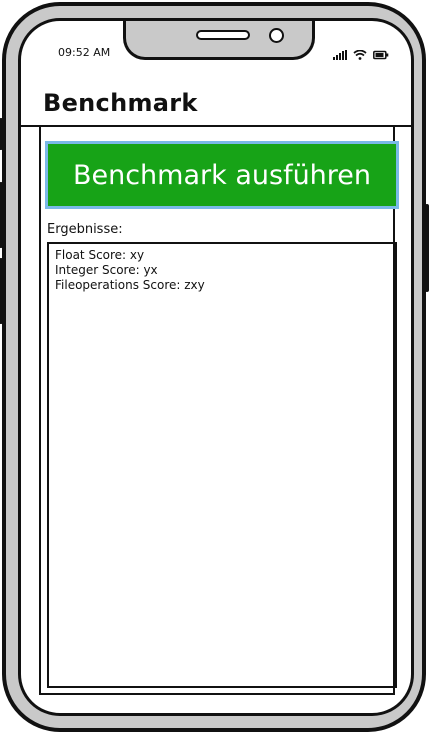 This screenshot has height=740, width=434. I want to click on run-benchmark-button: Benchmark ausführen, so click(222, 175).